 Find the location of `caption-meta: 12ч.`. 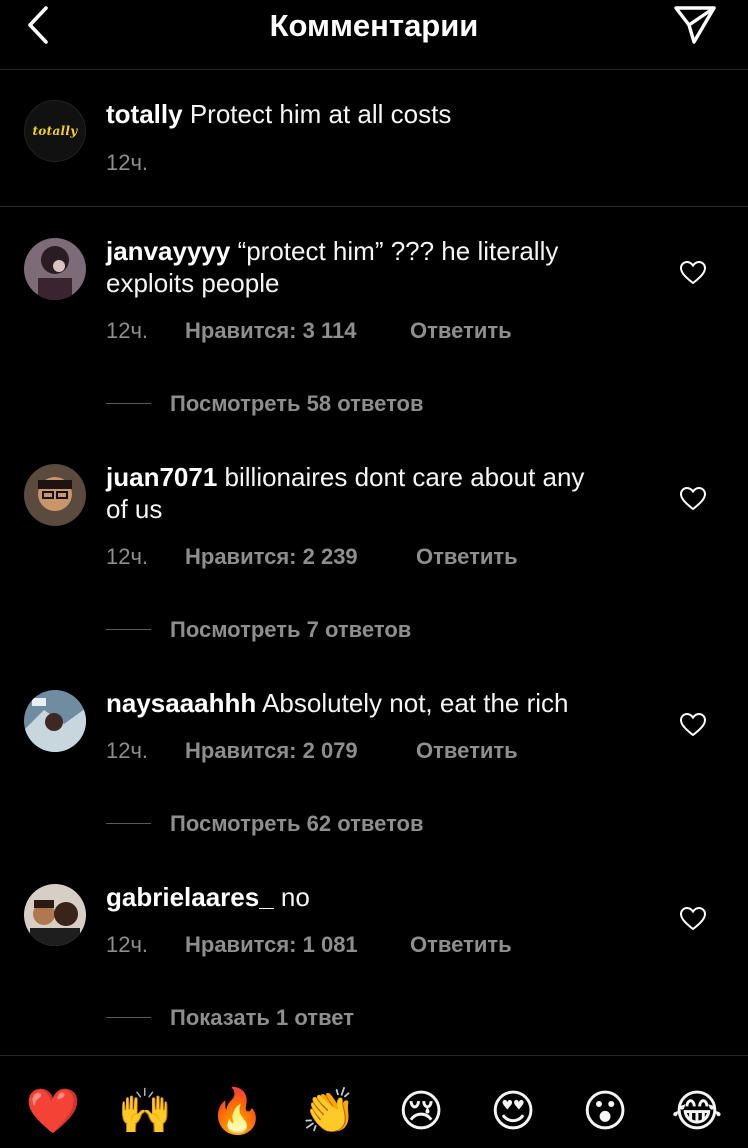

caption-meta: 12ч. is located at coordinates (127, 163).